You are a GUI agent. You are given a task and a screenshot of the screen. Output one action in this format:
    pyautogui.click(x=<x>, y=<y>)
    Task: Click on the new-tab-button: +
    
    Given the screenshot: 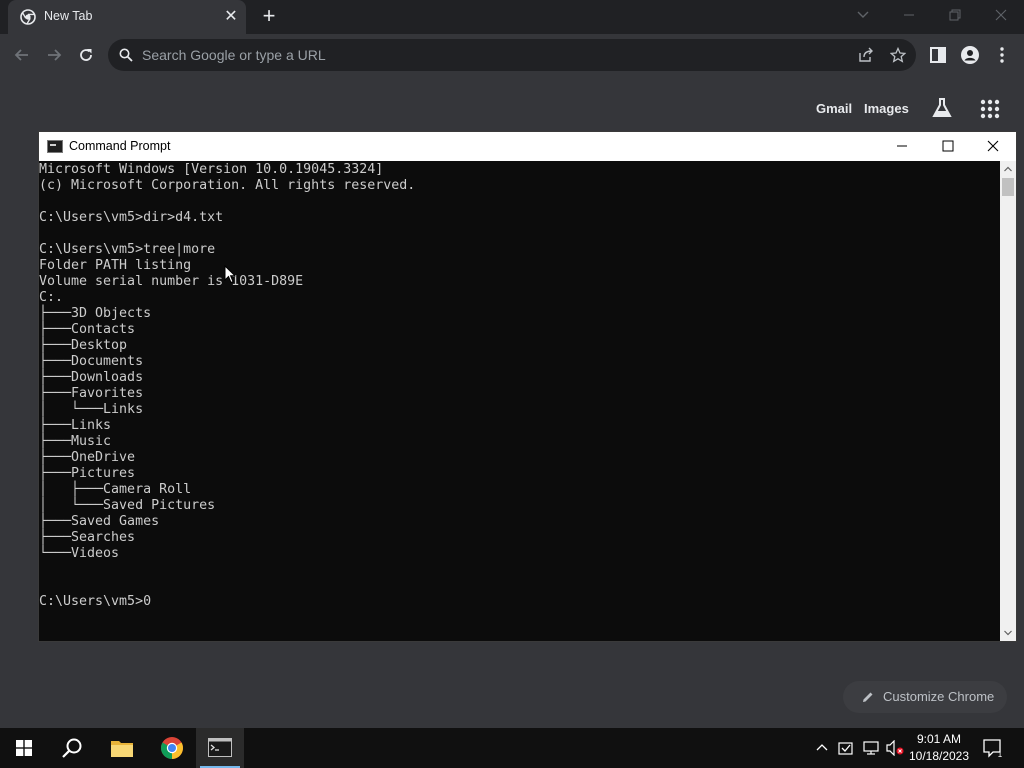 What is the action you would take?
    pyautogui.click(x=269, y=16)
    